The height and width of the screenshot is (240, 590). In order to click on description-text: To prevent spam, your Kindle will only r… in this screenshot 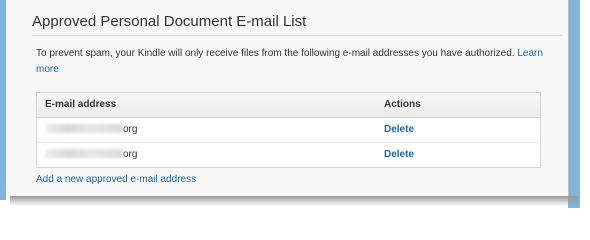, I will do `click(275, 53)`.